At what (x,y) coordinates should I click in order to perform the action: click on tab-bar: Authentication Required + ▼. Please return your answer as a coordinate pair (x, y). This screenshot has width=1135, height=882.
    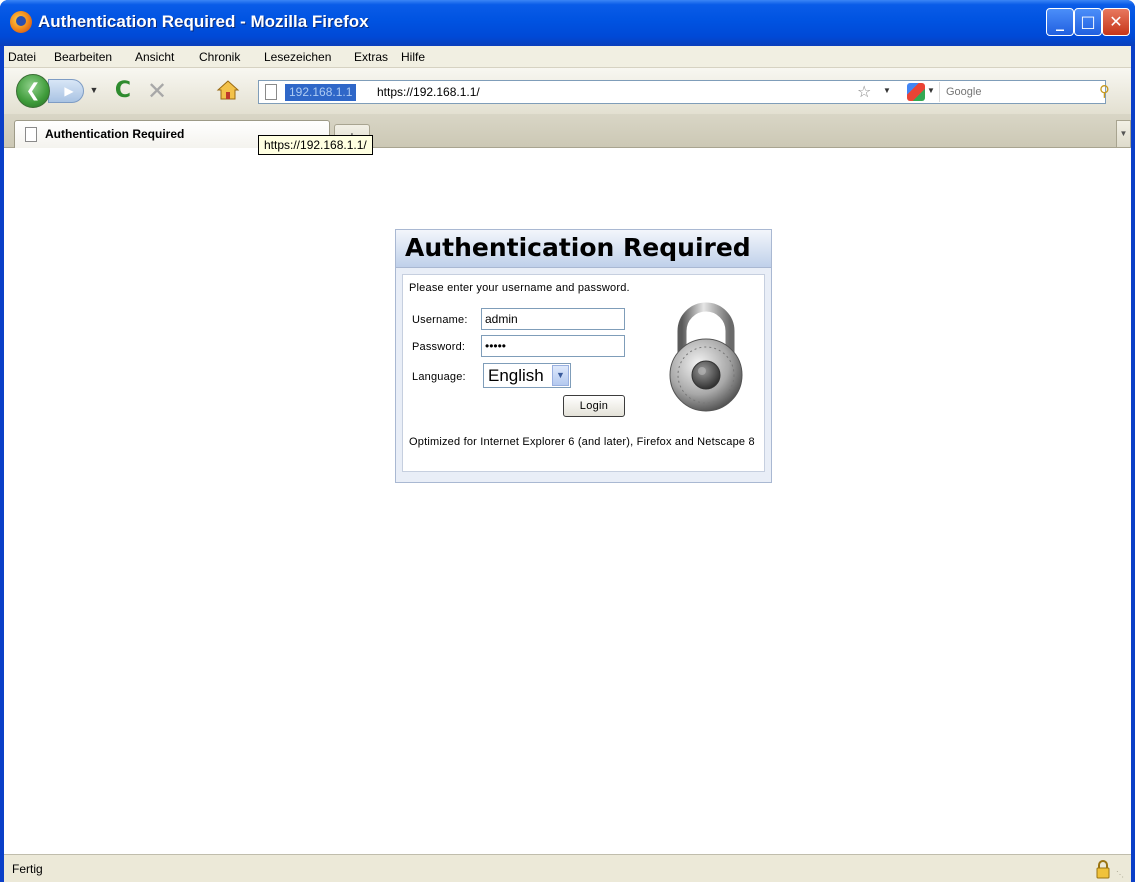
    Looking at the image, I should click on (567, 131).